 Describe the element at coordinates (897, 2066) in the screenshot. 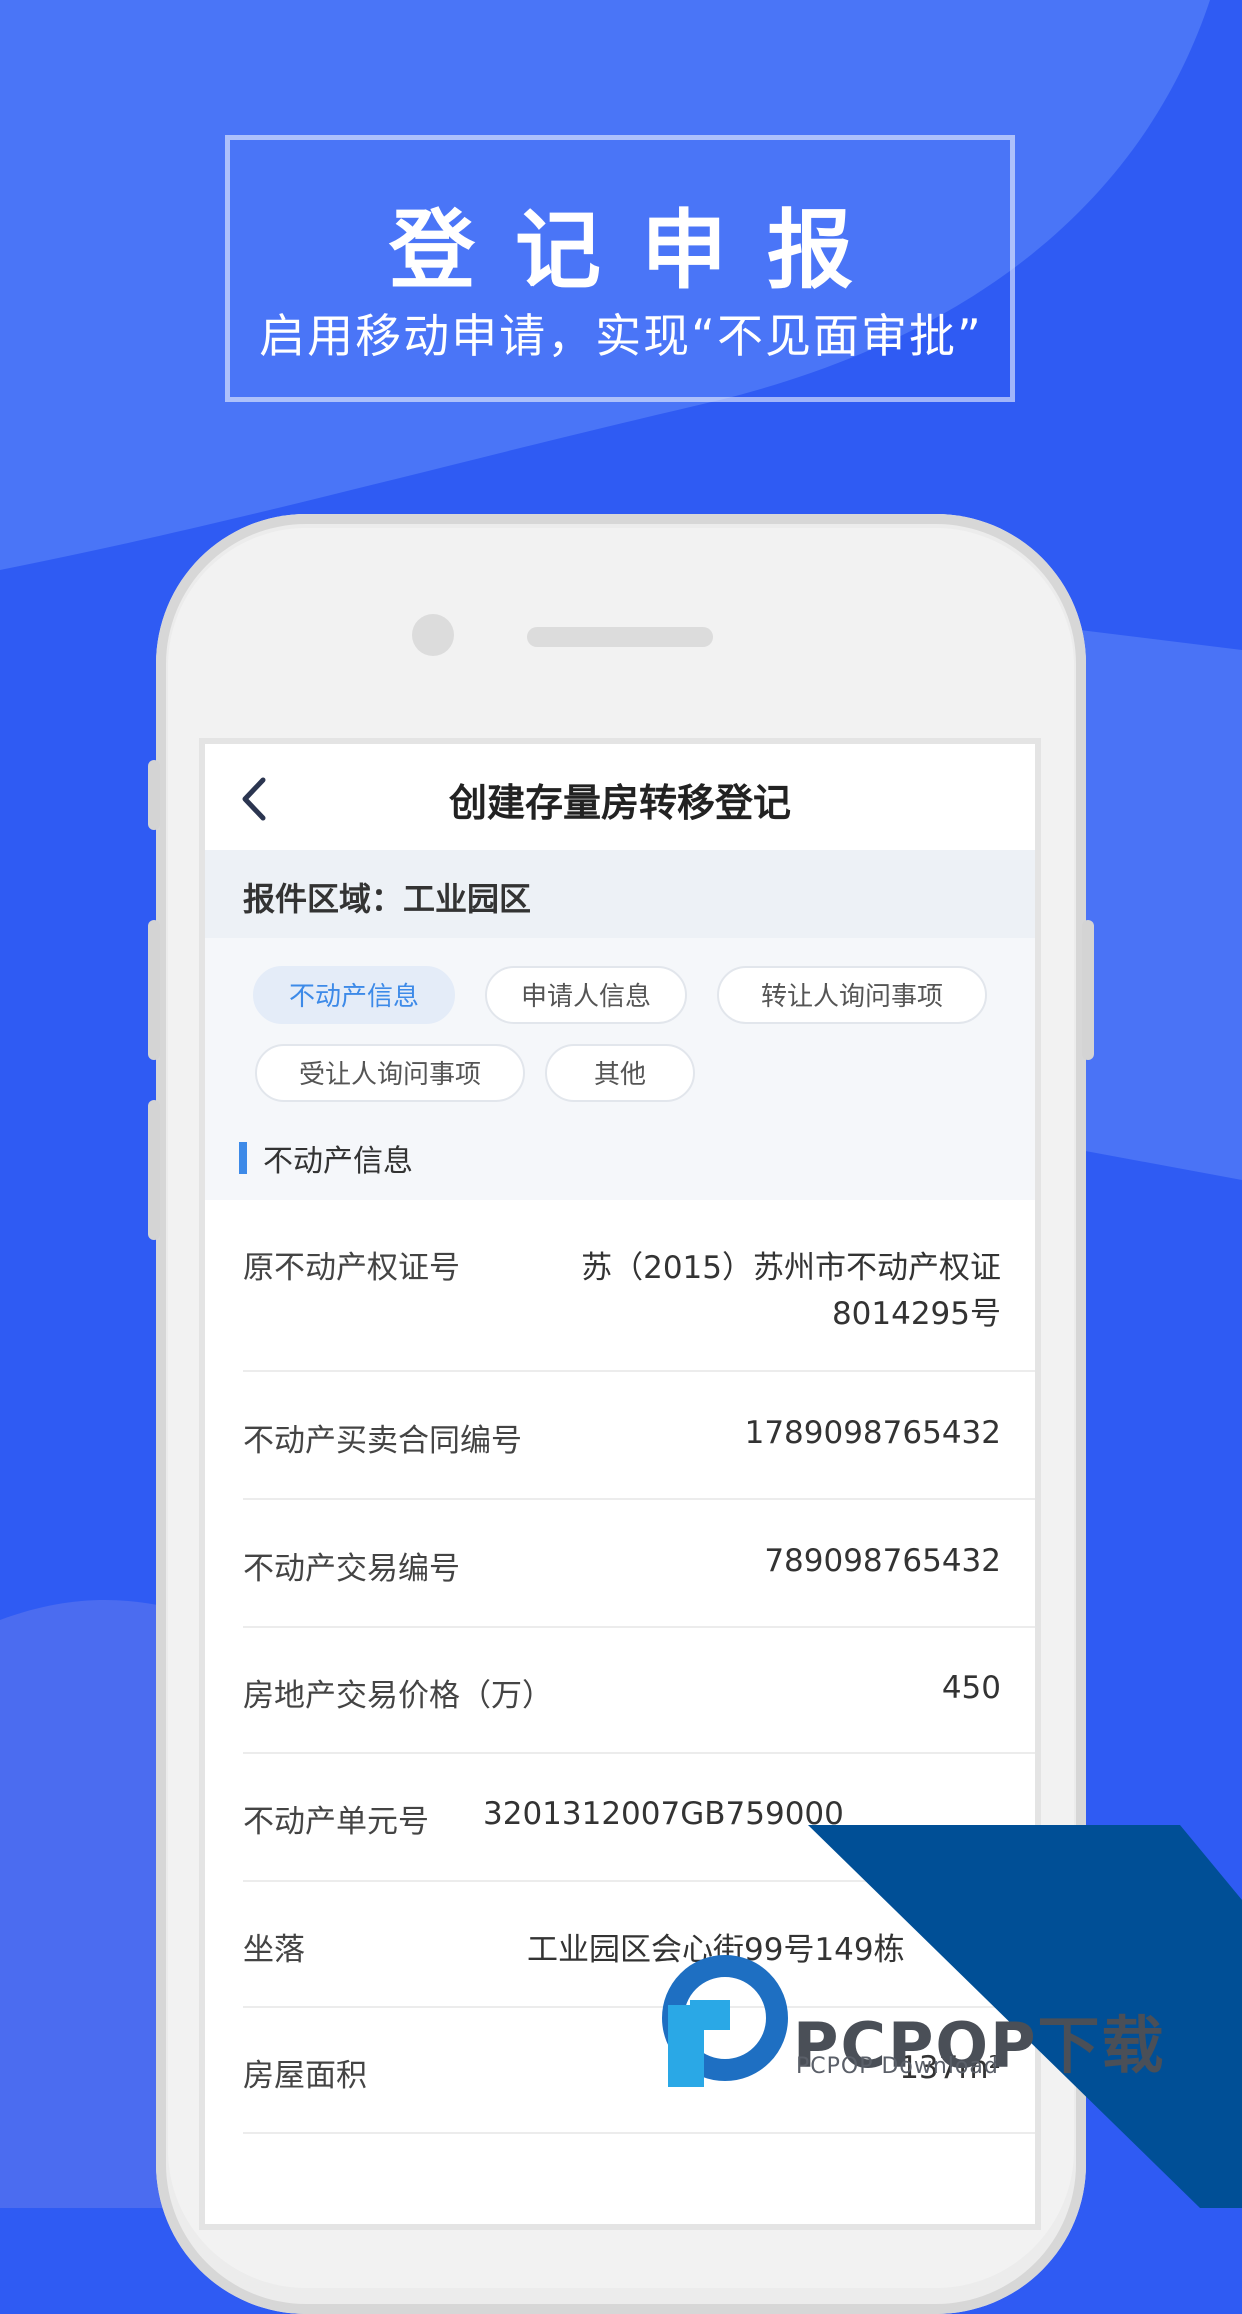

I see `watermark-sub-text: PCPOP Download` at that location.